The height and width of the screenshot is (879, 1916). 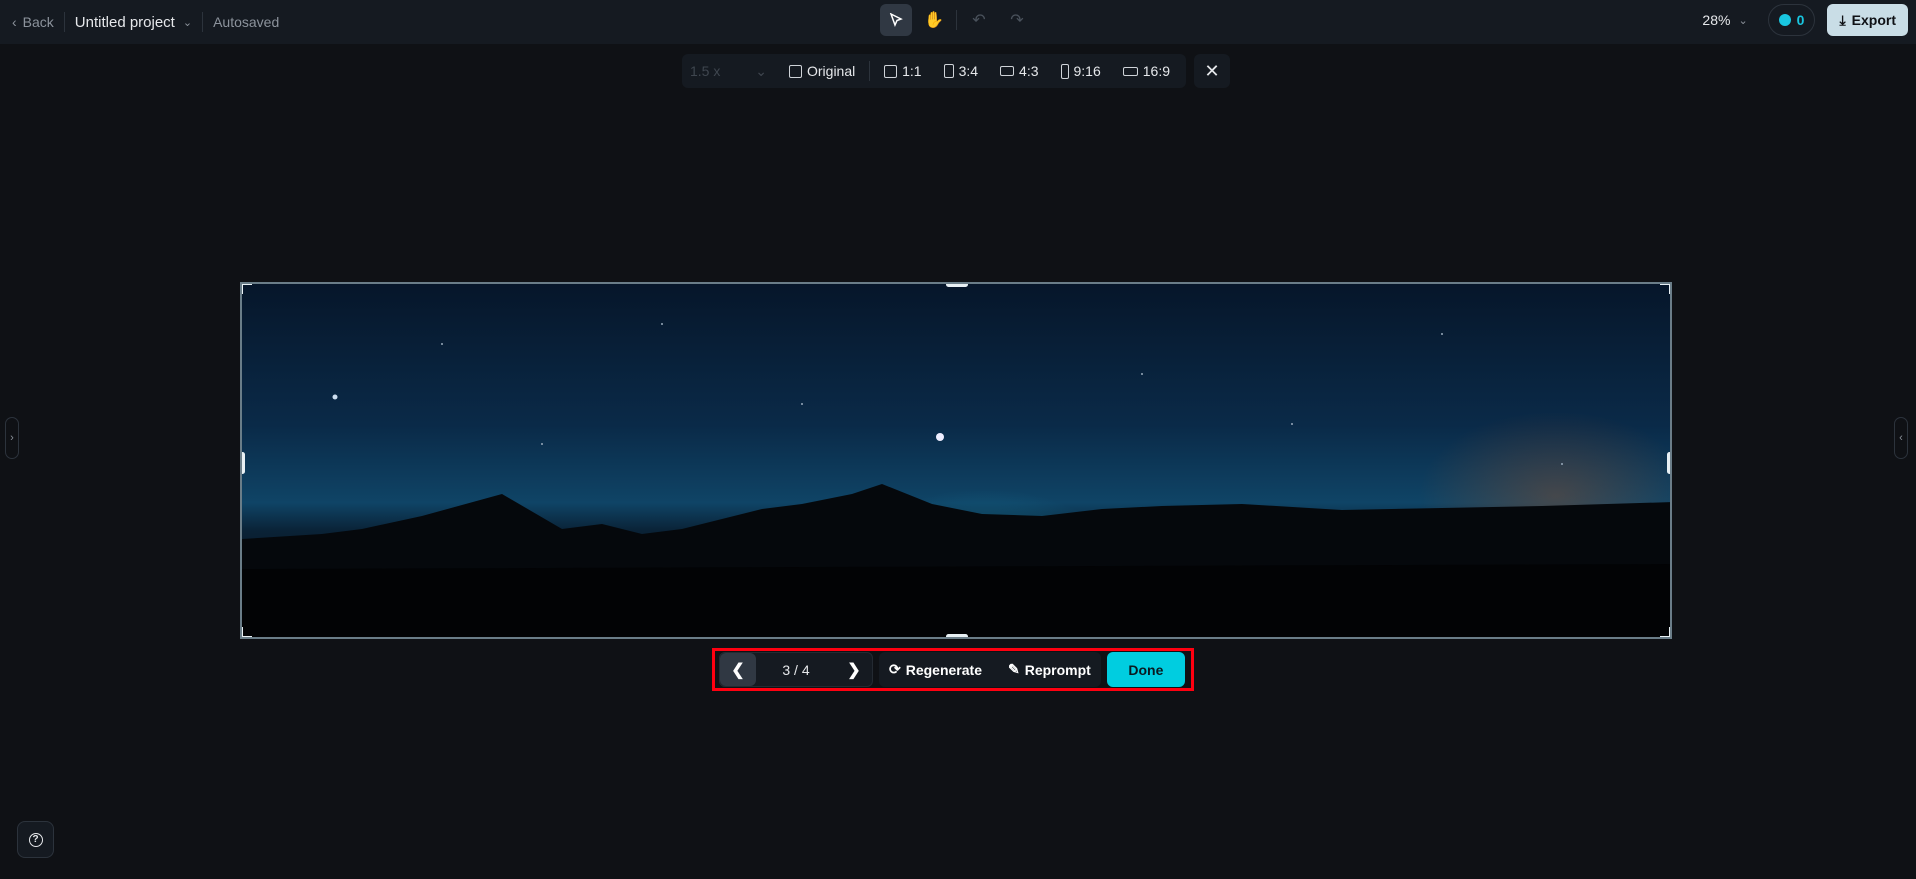 I want to click on resize-handle-n, so click(x=957, y=285).